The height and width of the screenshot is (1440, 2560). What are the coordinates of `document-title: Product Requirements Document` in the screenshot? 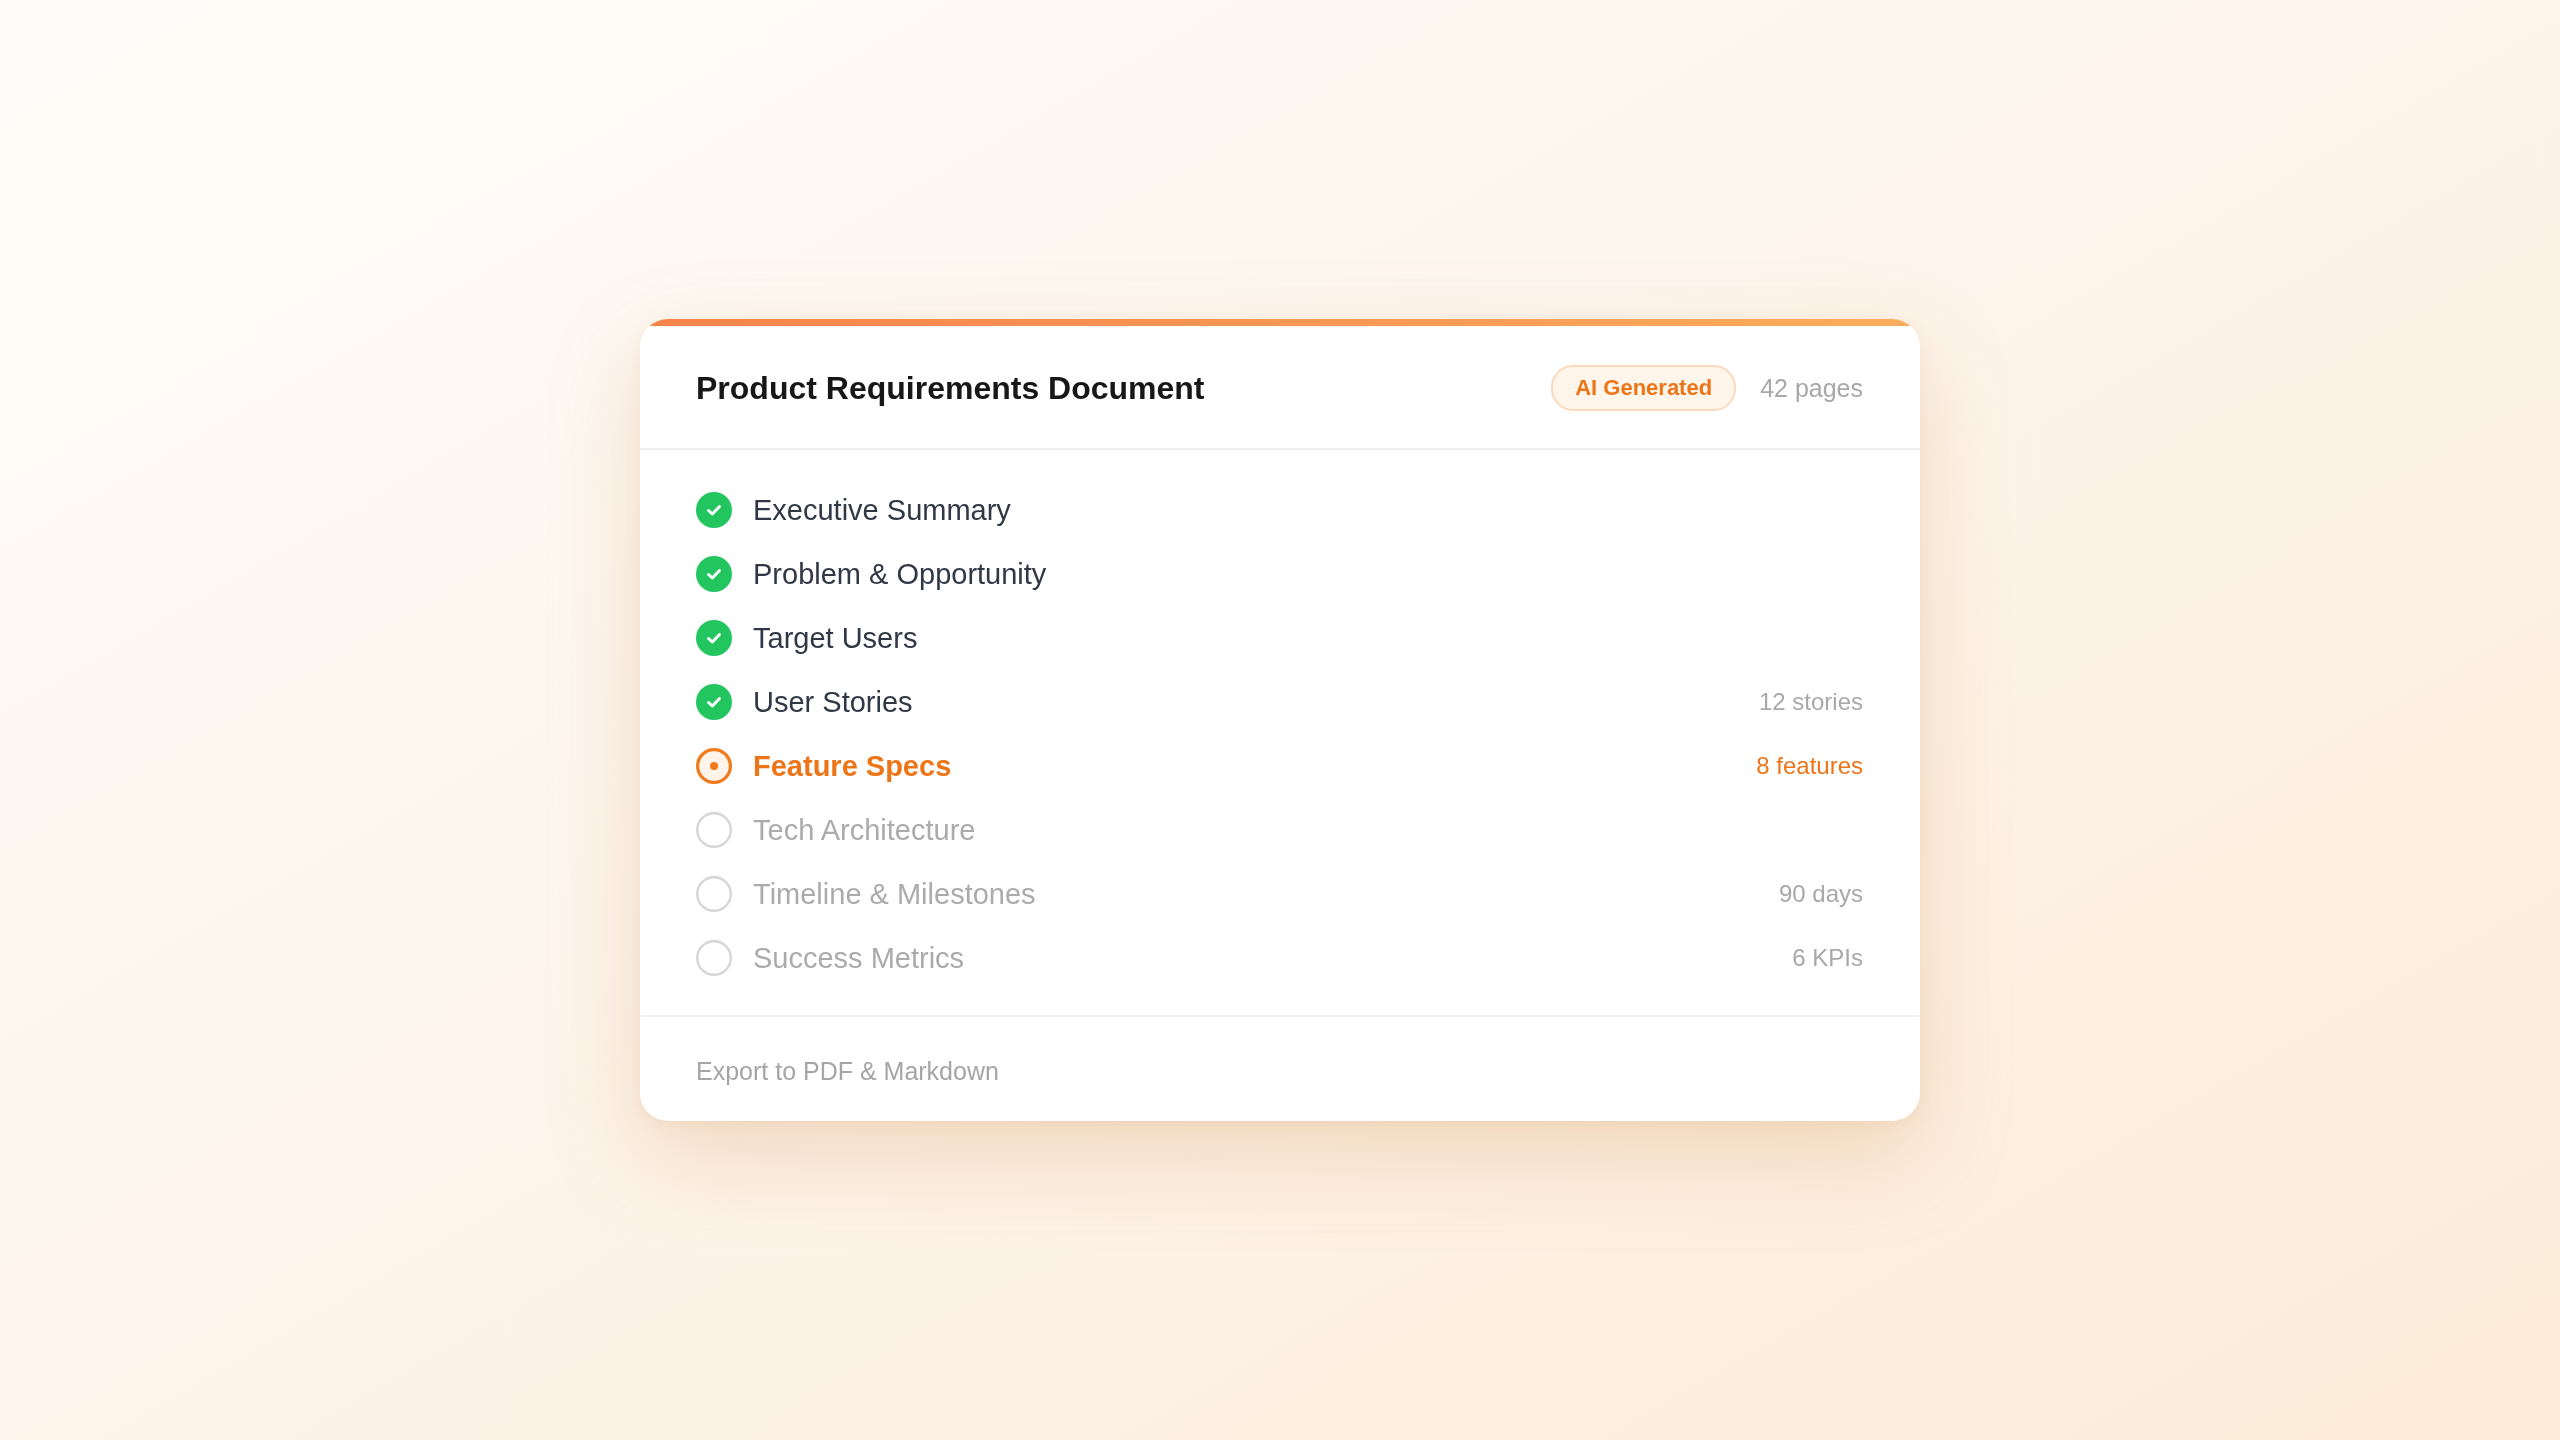 It's located at (950, 388).